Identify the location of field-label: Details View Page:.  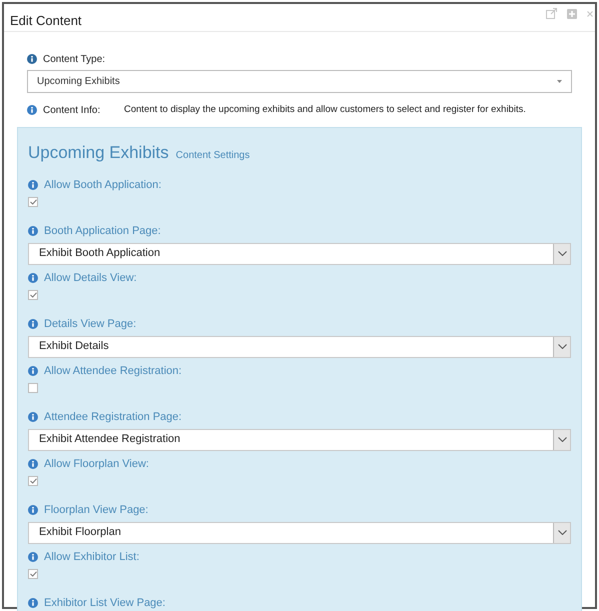
(90, 324).